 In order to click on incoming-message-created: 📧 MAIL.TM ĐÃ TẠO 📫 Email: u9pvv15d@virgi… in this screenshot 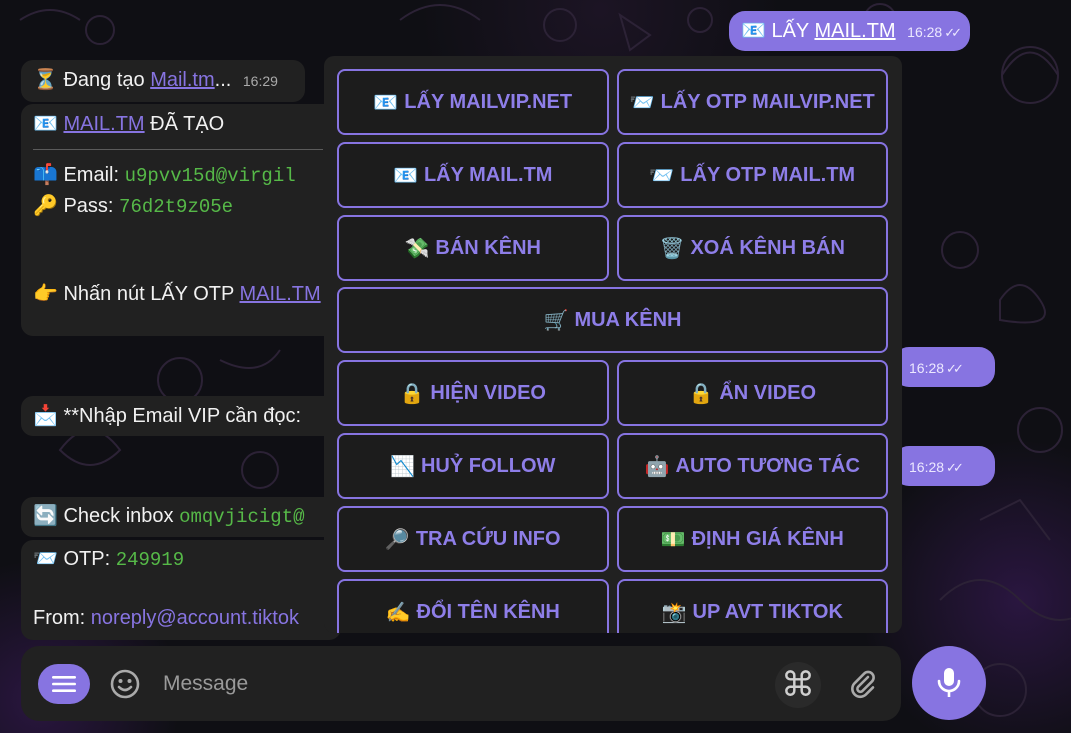, I will do `click(181, 220)`.